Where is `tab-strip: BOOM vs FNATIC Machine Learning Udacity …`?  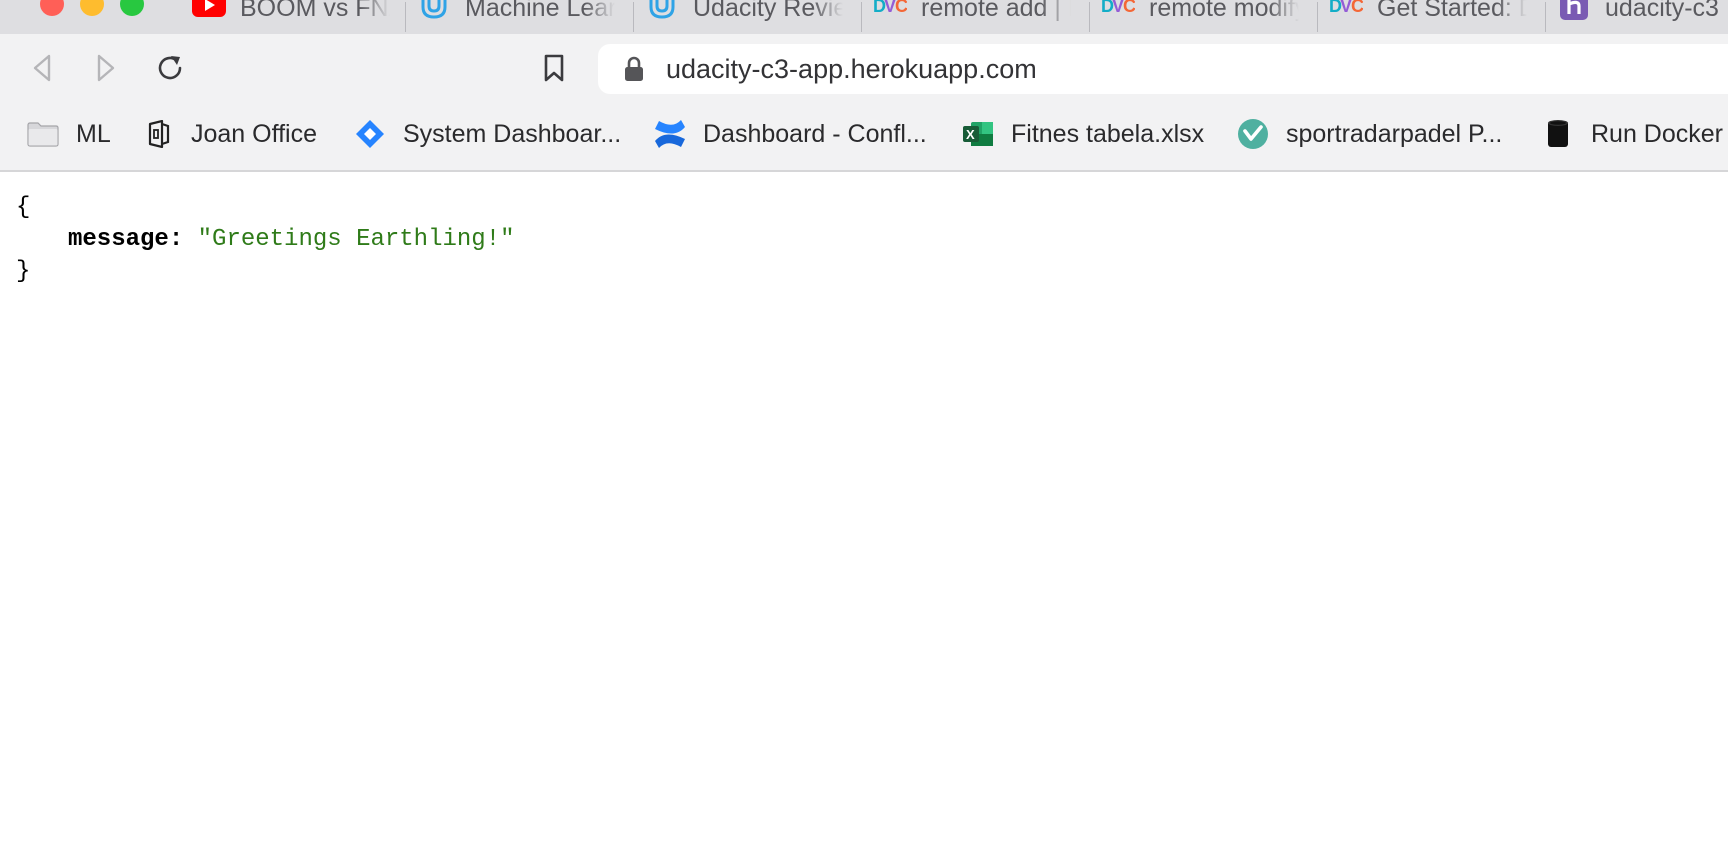
tab-strip: BOOM vs FNATIC Machine Learning Udacity … is located at coordinates (864, 17).